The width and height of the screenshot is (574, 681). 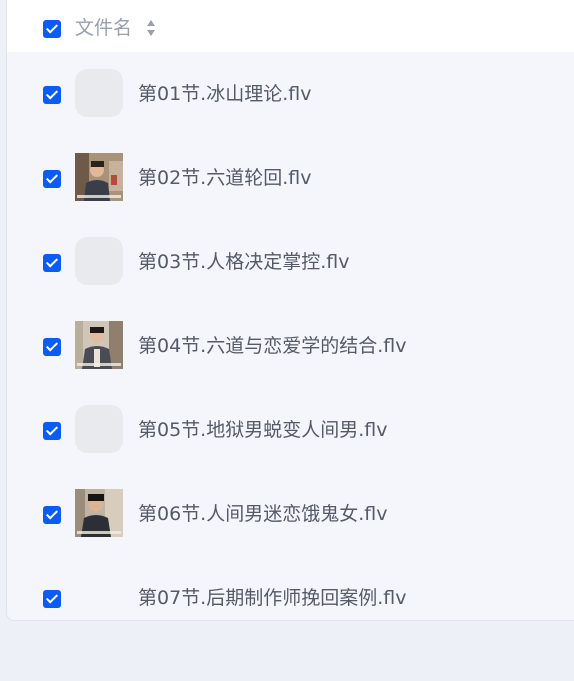 I want to click on file-name: 第03节.人格决定掌控.flv, so click(x=243, y=262).